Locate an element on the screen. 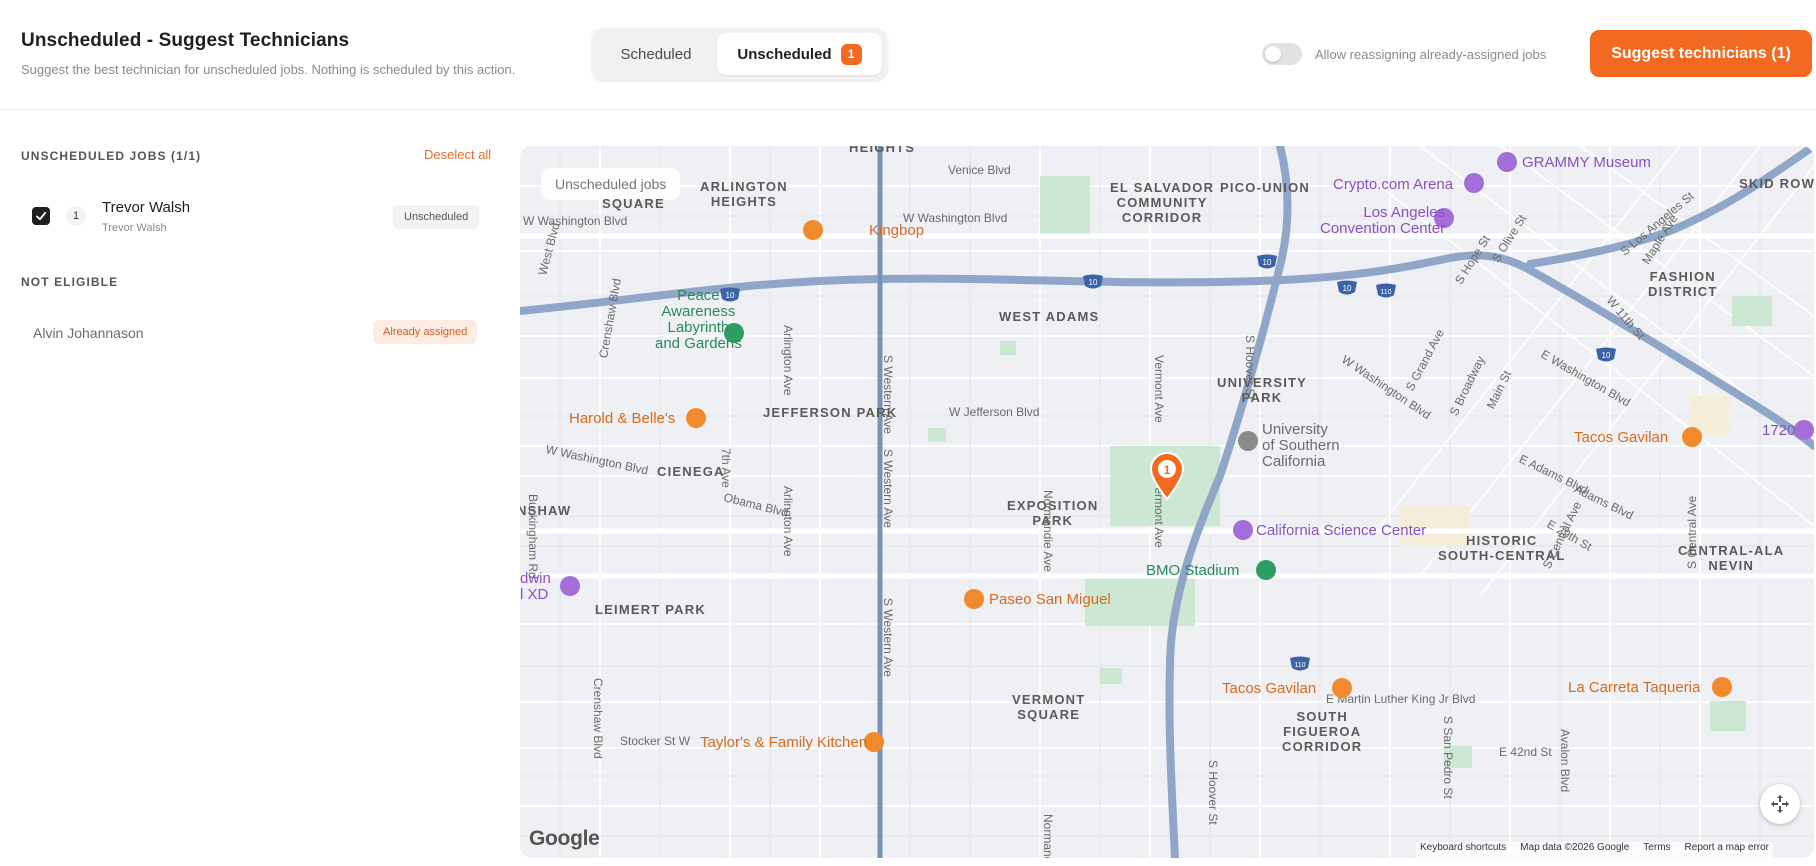 The height and width of the screenshot is (866, 1816). fullscreen-button is located at coordinates (1780, 804).